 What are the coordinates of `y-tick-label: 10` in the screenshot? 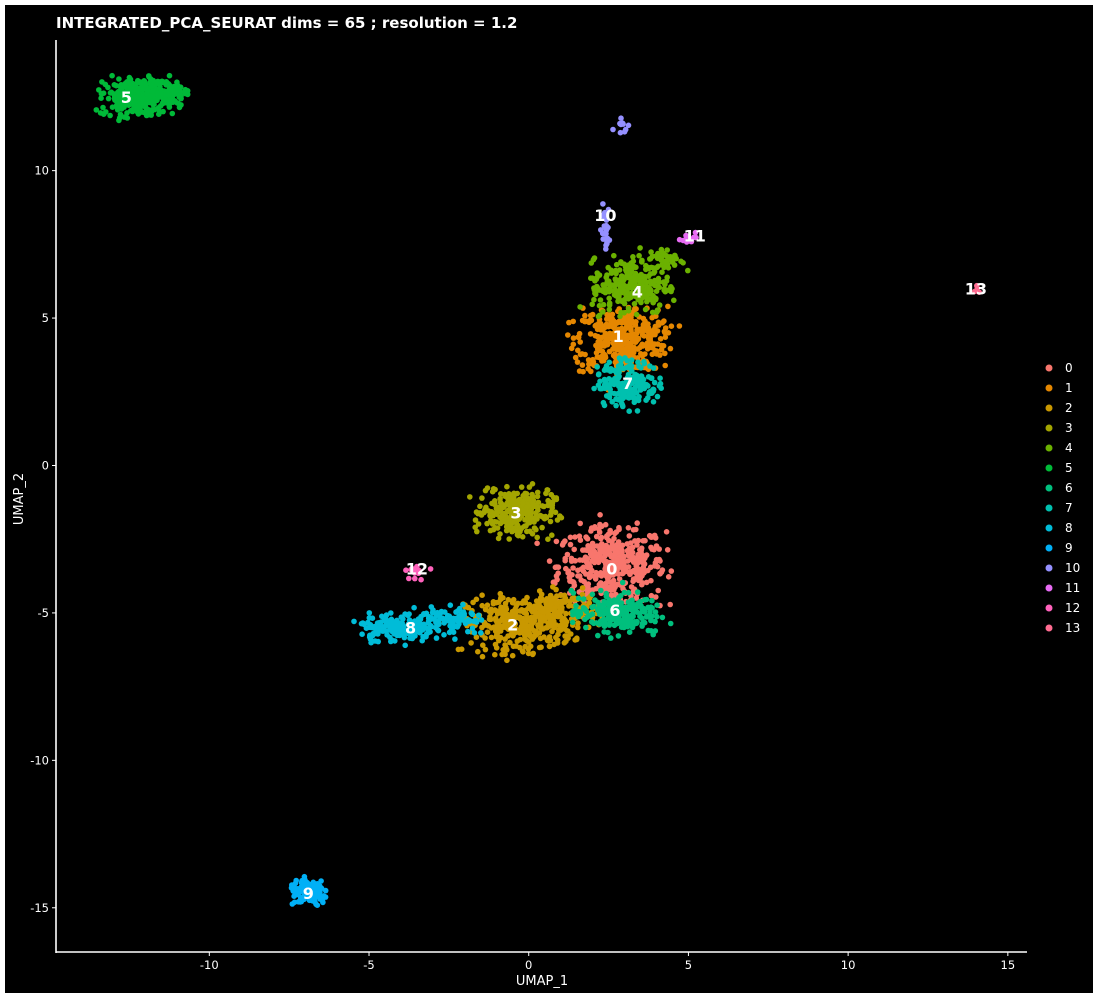 It's located at (41, 171).